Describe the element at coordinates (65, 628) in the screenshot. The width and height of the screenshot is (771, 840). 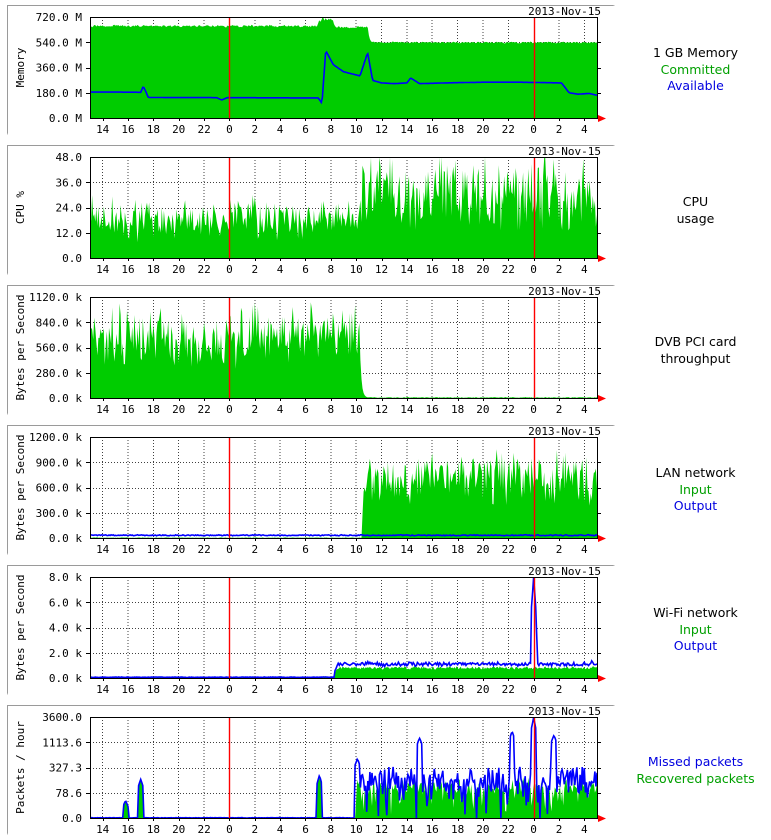
I see `y-tick-label: 4.0 k` at that location.